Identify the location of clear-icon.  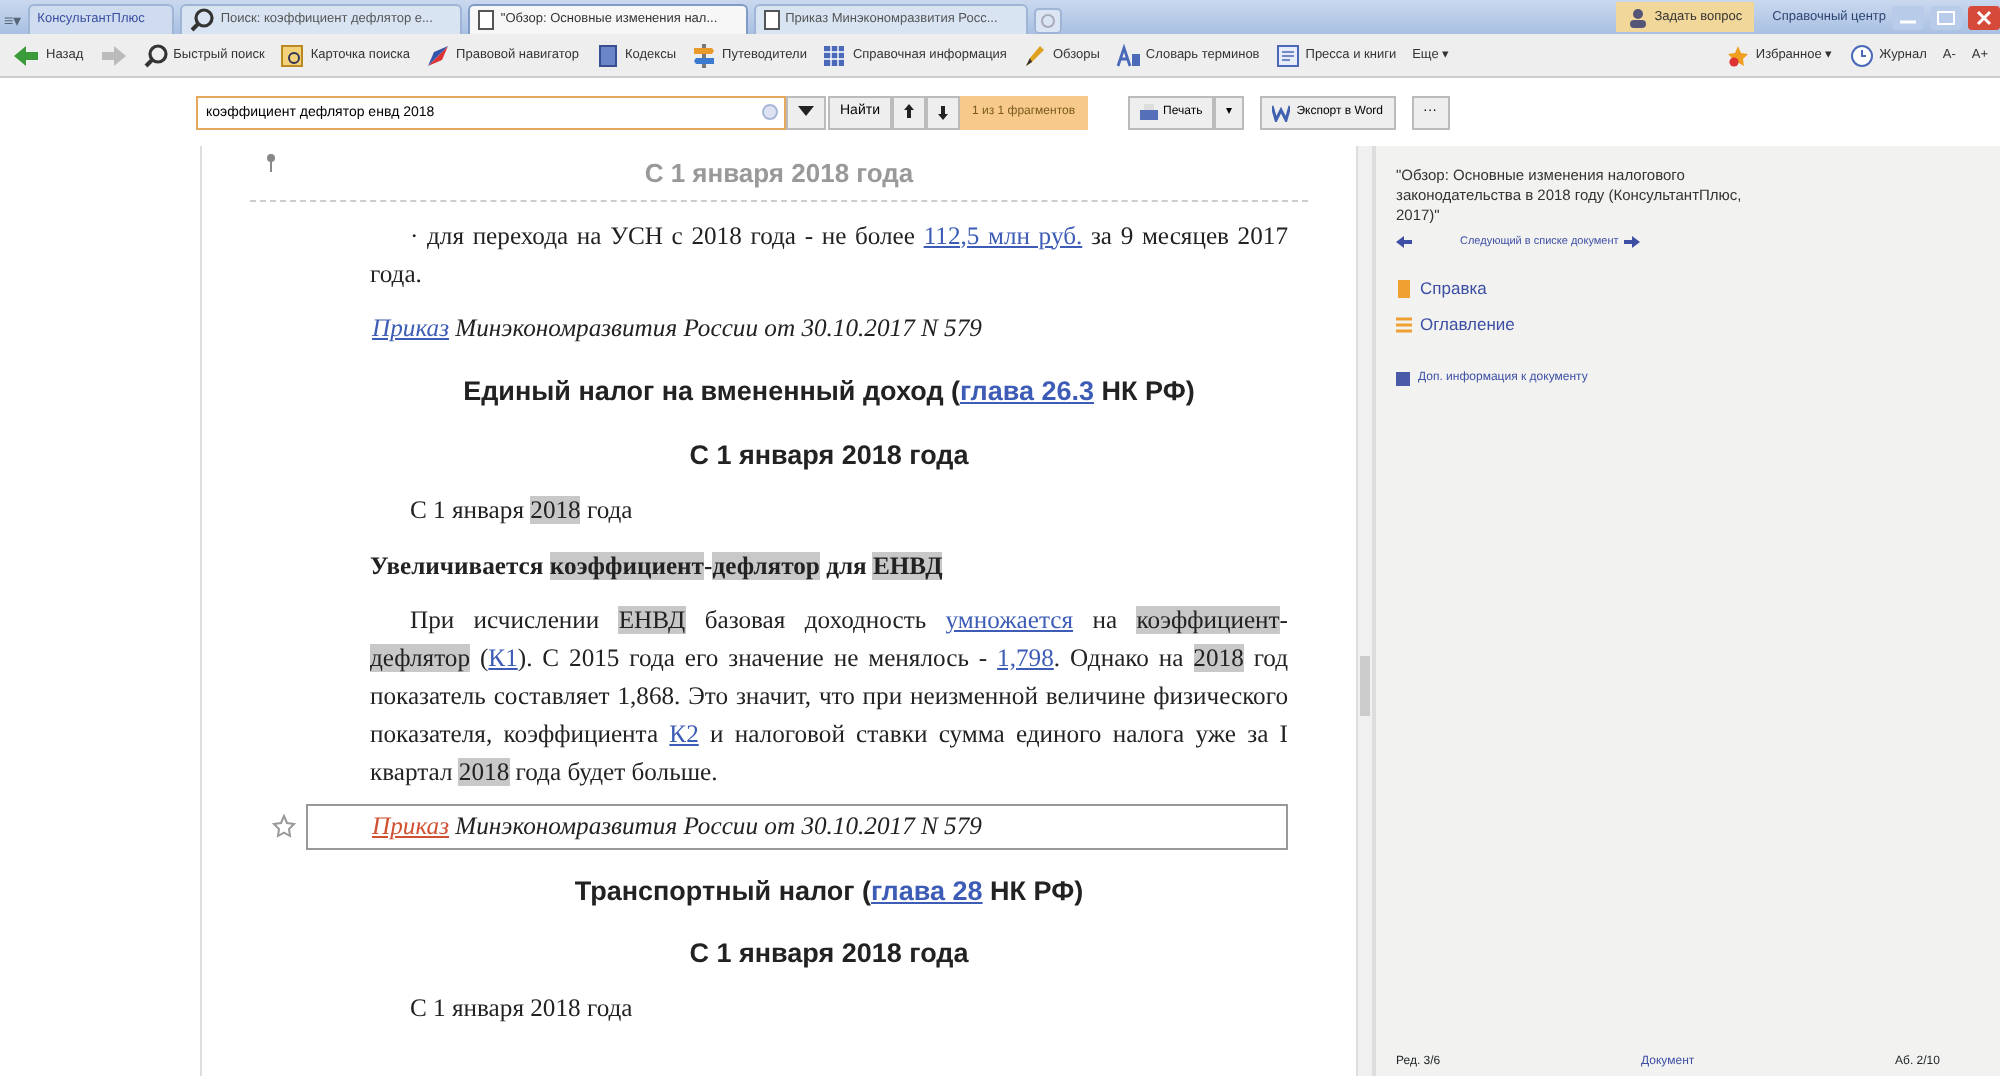
(770, 112).